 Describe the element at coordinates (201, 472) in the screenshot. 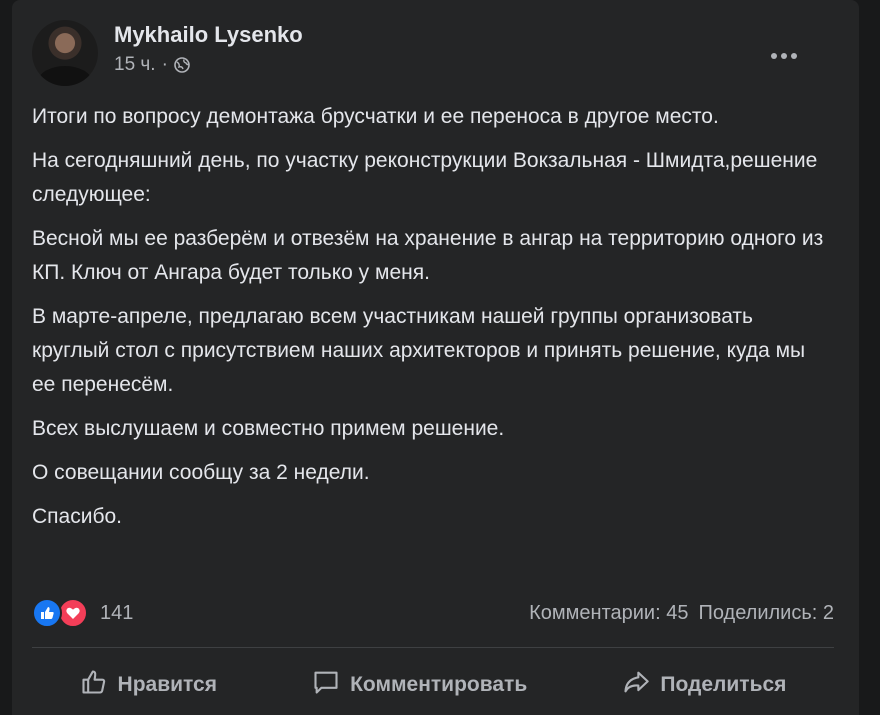

I see `post-paragraph: О совещании сообщу за 2 недели.` at that location.